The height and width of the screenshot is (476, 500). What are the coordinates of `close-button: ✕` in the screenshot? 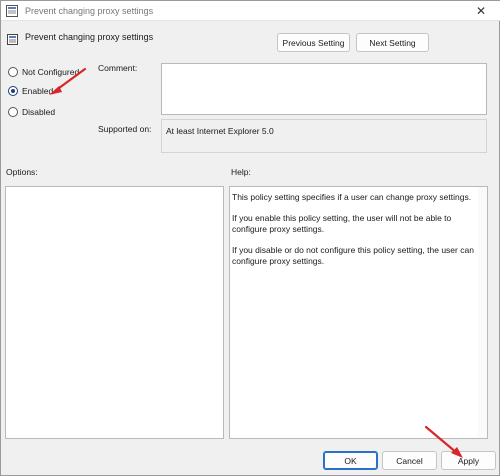 It's located at (480, 11).